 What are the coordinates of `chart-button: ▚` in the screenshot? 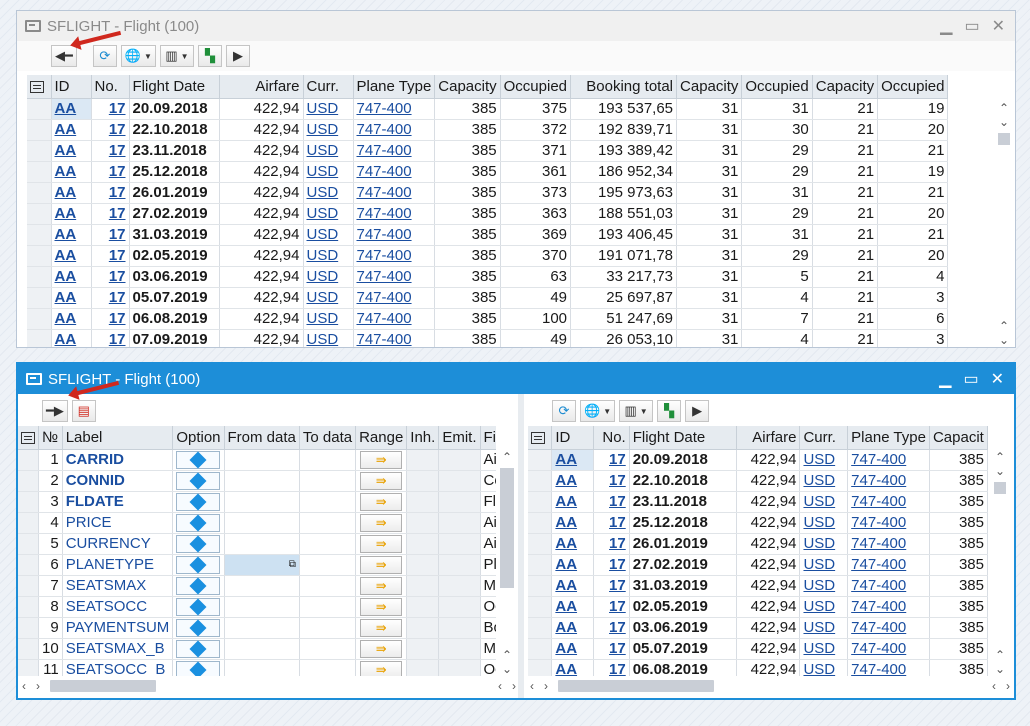 It's located at (669, 411).